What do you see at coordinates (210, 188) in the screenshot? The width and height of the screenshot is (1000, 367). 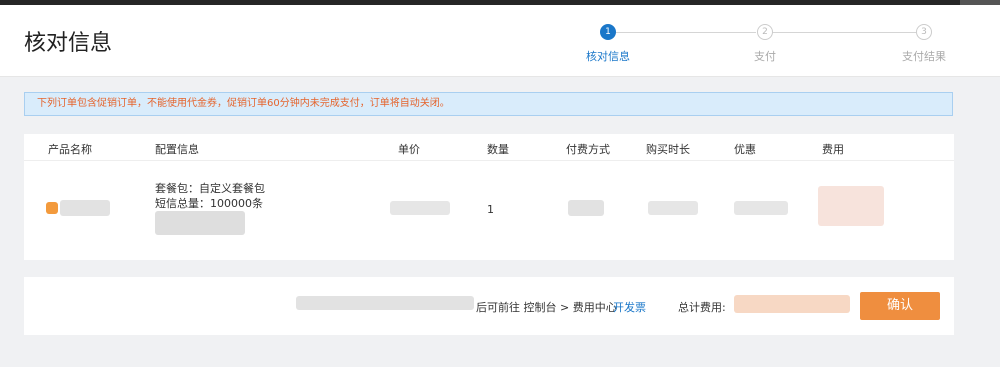 I see `config-package: 套餐包：自定义套餐包` at bounding box center [210, 188].